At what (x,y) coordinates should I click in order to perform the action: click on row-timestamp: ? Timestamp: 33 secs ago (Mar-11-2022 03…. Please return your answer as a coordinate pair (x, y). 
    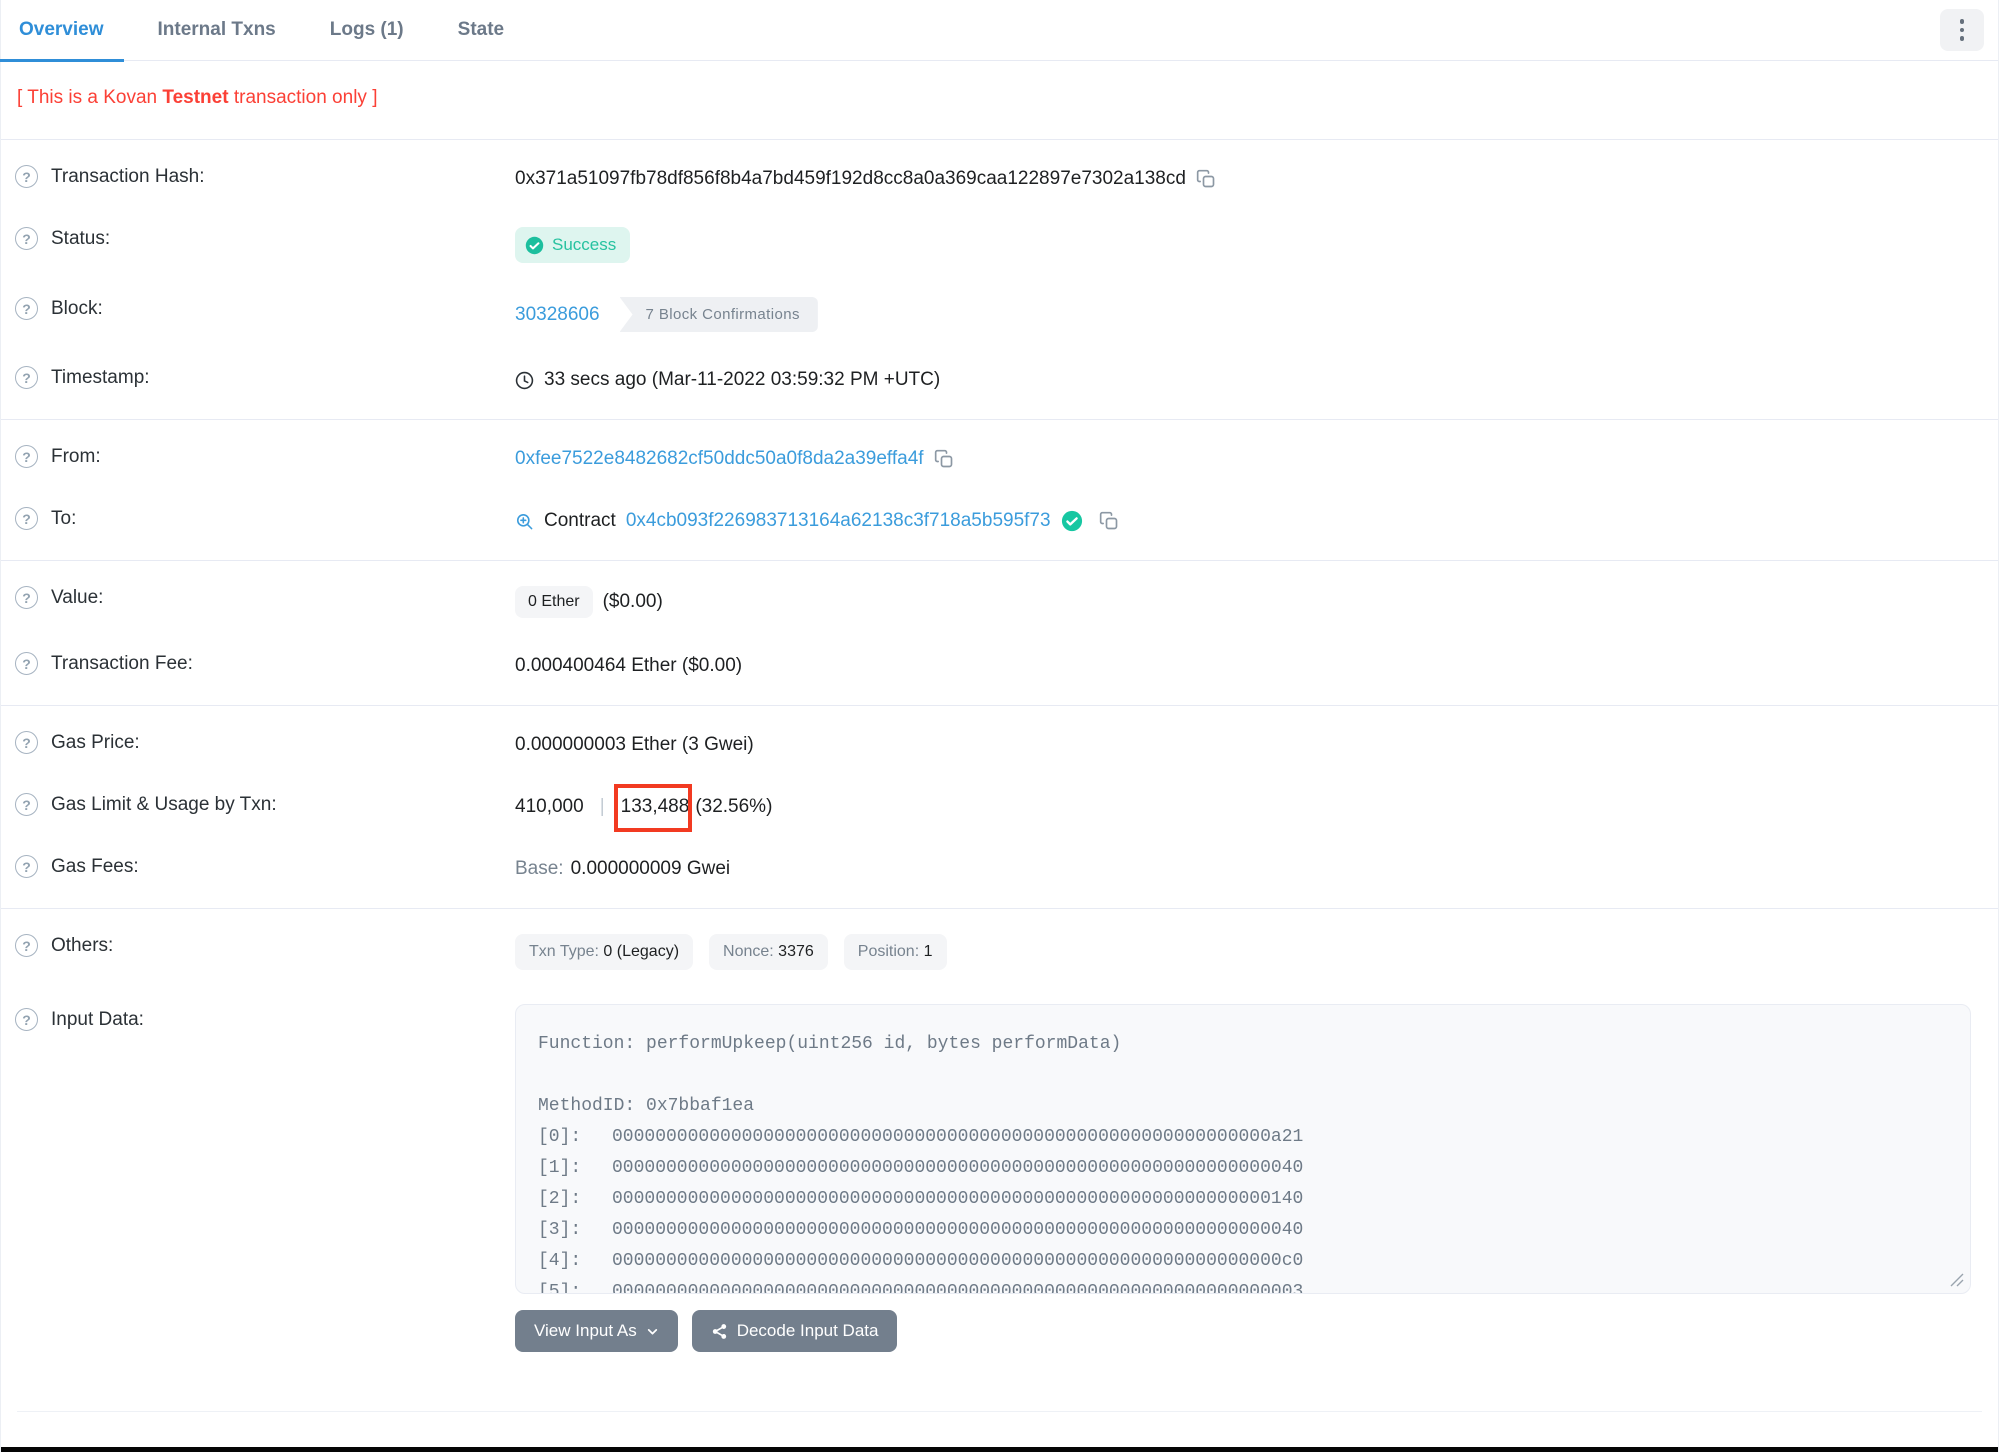
    Looking at the image, I should click on (999, 380).